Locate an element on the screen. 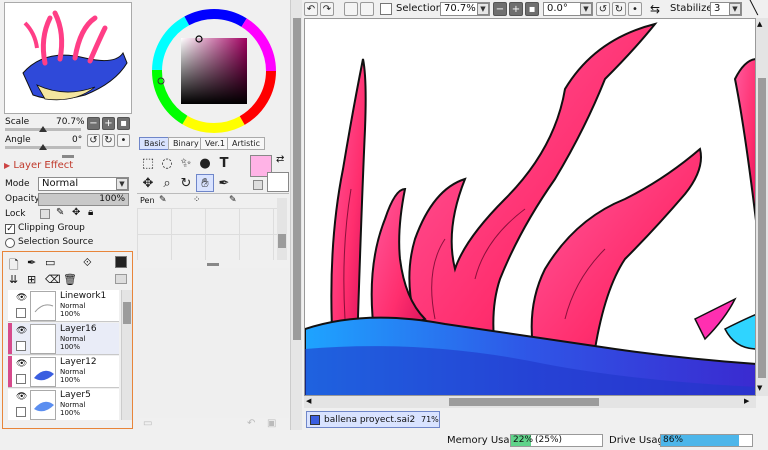  tab-binary: Binary is located at coordinates (186, 143).